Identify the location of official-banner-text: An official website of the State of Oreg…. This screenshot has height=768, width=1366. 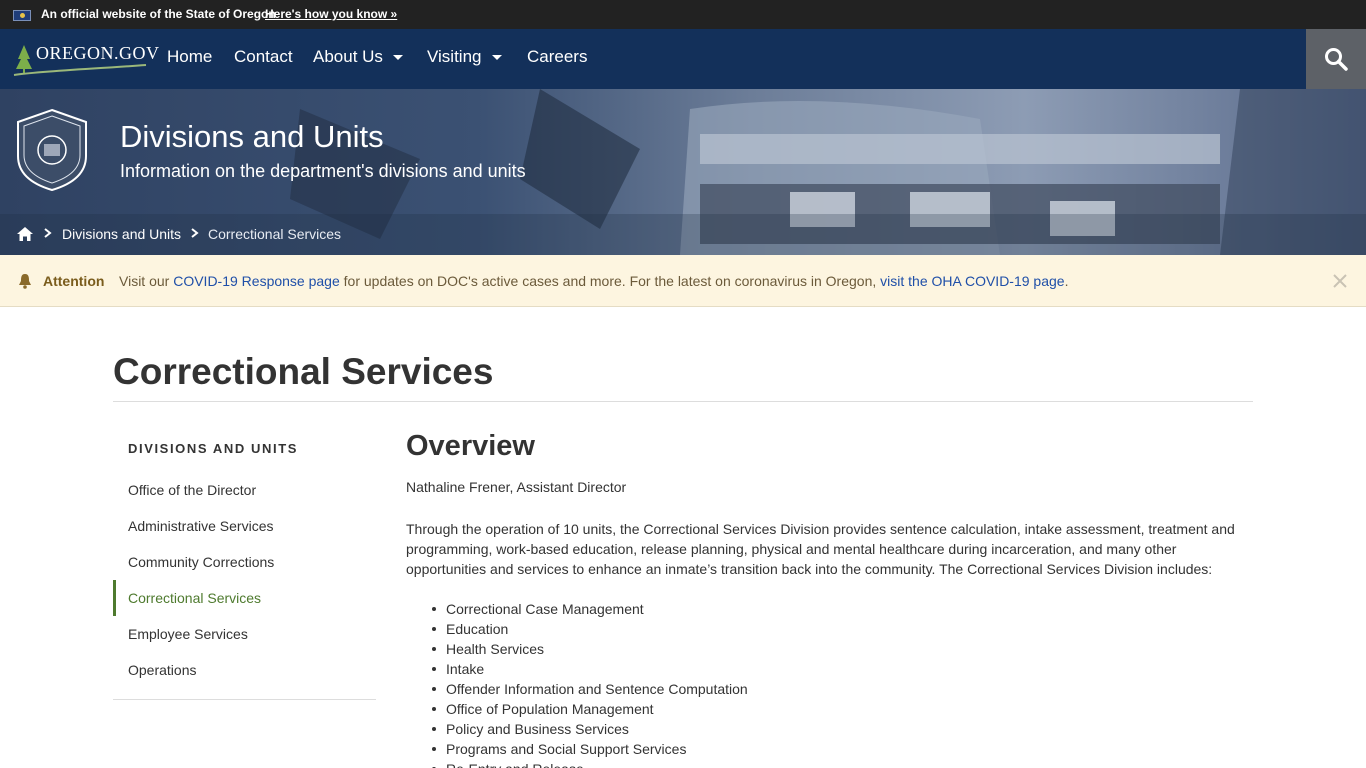
(158, 14).